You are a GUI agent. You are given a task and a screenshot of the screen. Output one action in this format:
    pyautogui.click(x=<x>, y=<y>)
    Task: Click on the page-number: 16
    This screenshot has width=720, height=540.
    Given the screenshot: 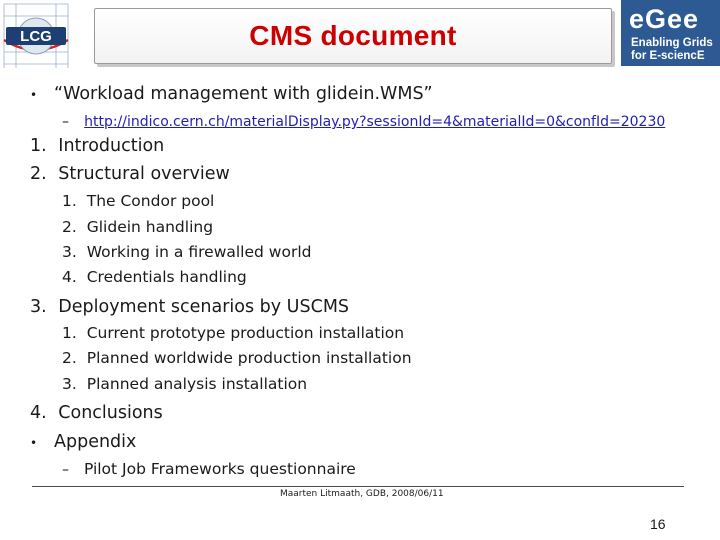 What is the action you would take?
    pyautogui.click(x=658, y=524)
    